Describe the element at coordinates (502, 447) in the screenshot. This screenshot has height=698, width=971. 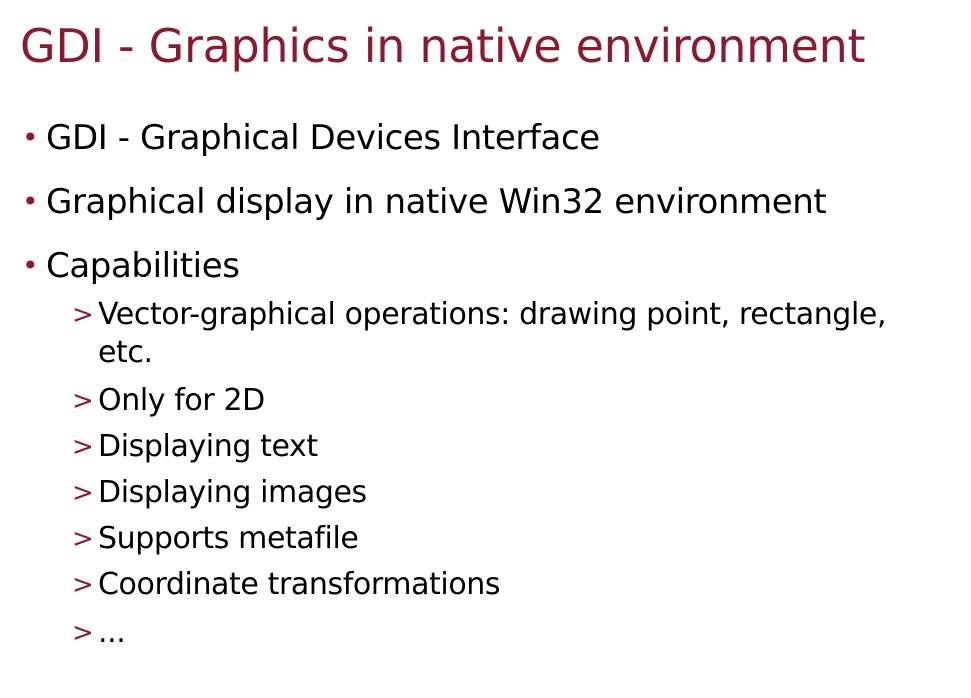
I see `sub-bullet-item: > Displaying text` at that location.